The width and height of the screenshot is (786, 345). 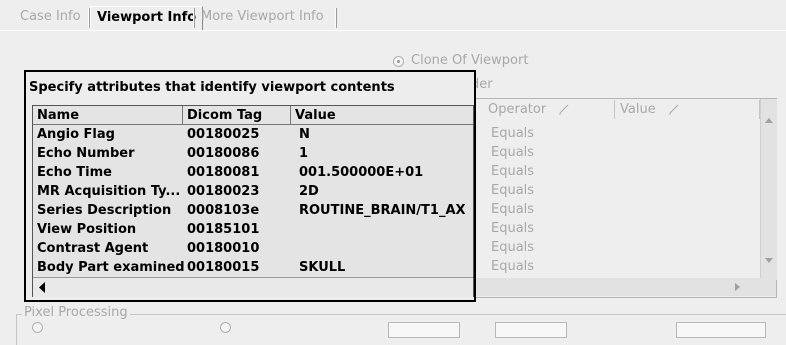 I want to click on vertical-scrollbar, so click(x=768, y=189).